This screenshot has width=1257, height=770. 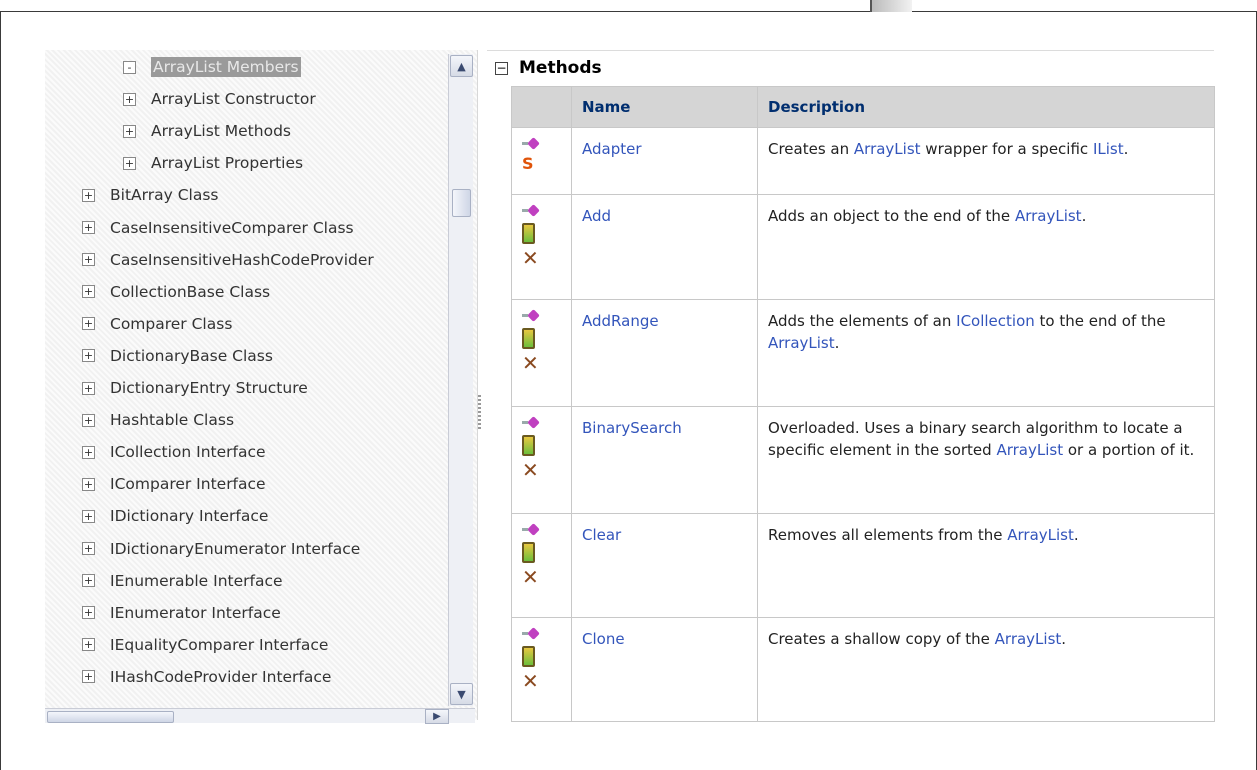 What do you see at coordinates (219, 645) in the screenshot?
I see `tree-item-label: IEqualityComparer Interface` at bounding box center [219, 645].